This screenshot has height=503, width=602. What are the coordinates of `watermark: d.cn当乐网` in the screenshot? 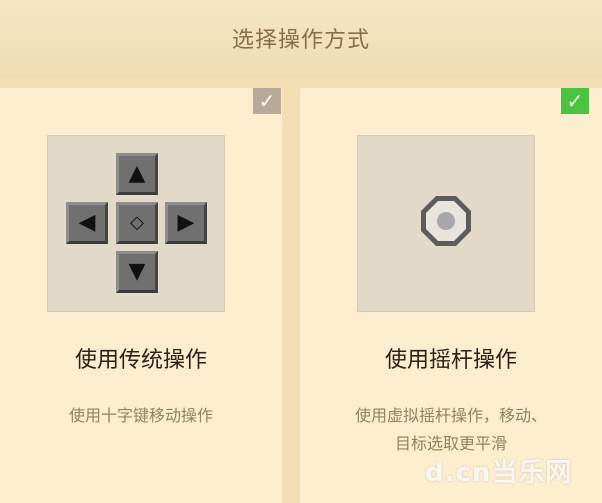 It's located at (499, 473).